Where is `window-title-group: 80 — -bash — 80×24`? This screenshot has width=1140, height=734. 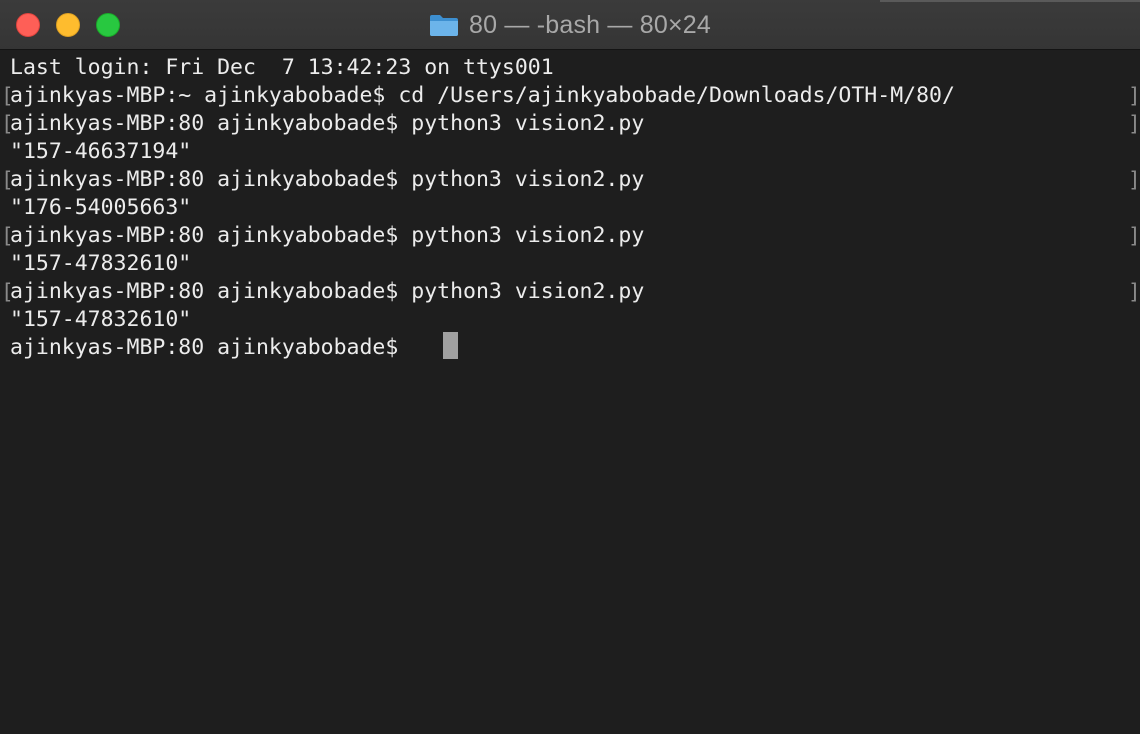 window-title-group: 80 — -bash — 80×24 is located at coordinates (570, 25).